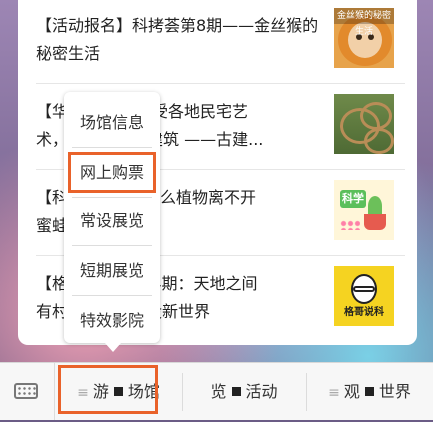 Image resolution: width=433 pixels, height=422 pixels. I want to click on thumbnail-sign: 科学, so click(353, 199).